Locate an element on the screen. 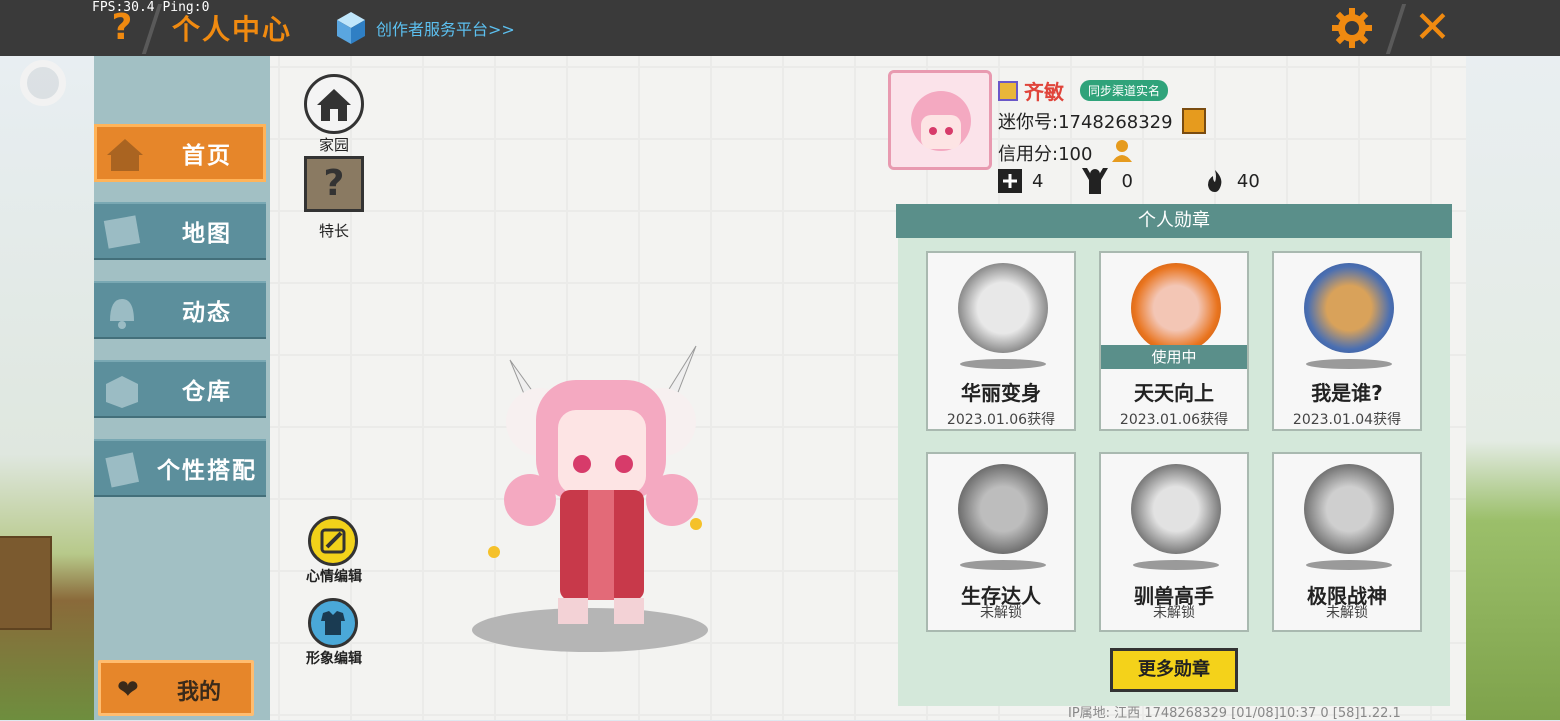 This screenshot has width=1560, height=721. cube-icon is located at coordinates (351, 28).